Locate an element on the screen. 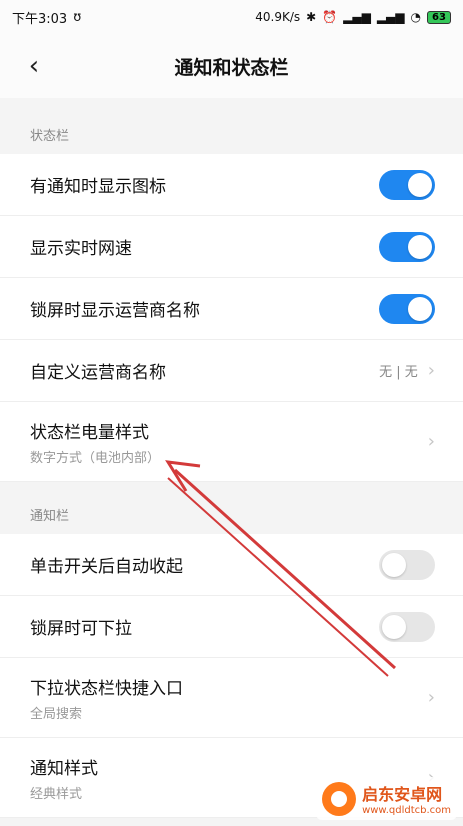 This screenshot has height=826, width=463. section-header-statusbar: 状态栏 is located at coordinates (231, 129).